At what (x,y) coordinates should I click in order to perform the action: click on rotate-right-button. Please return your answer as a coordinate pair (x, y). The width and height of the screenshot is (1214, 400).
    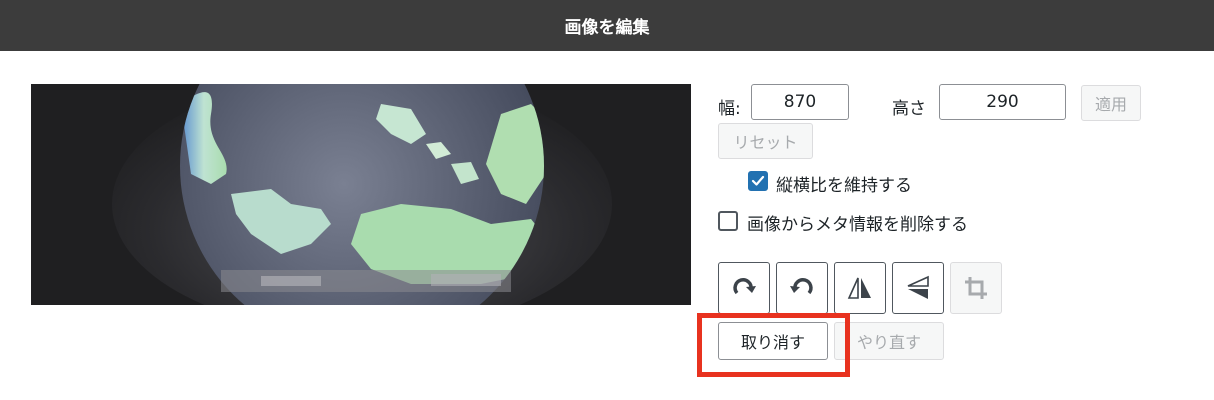
    Looking at the image, I should click on (744, 288).